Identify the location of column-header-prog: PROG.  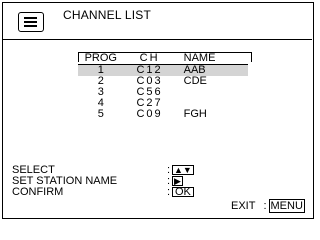
(101, 58).